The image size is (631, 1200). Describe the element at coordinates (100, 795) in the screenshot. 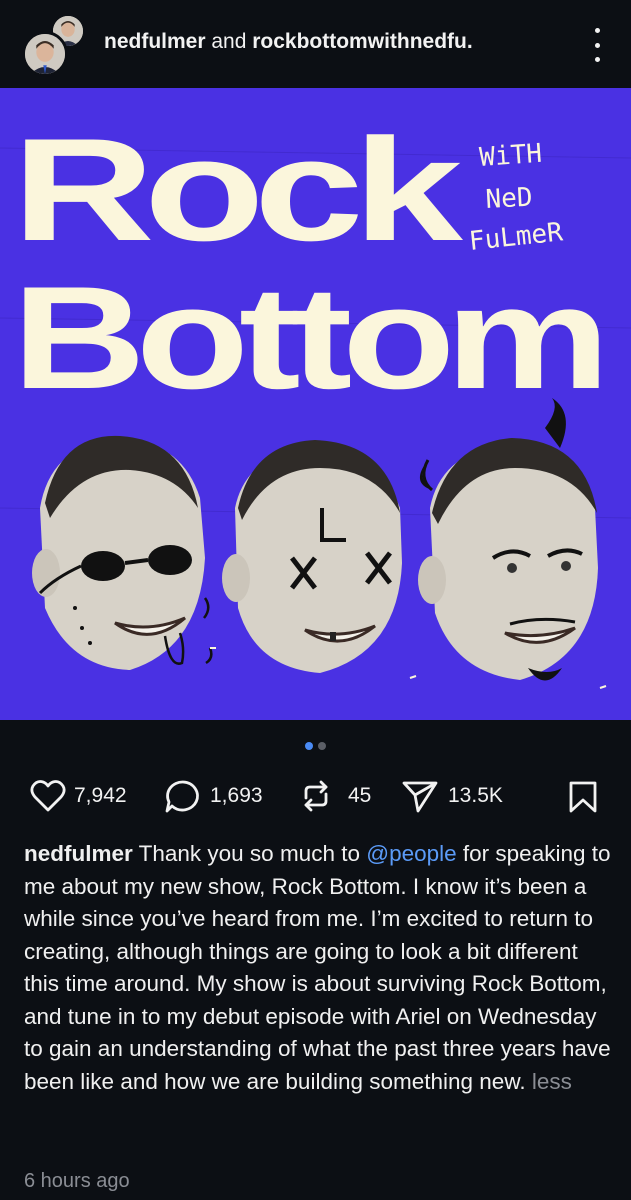

I see `like-count: 7,942` at that location.